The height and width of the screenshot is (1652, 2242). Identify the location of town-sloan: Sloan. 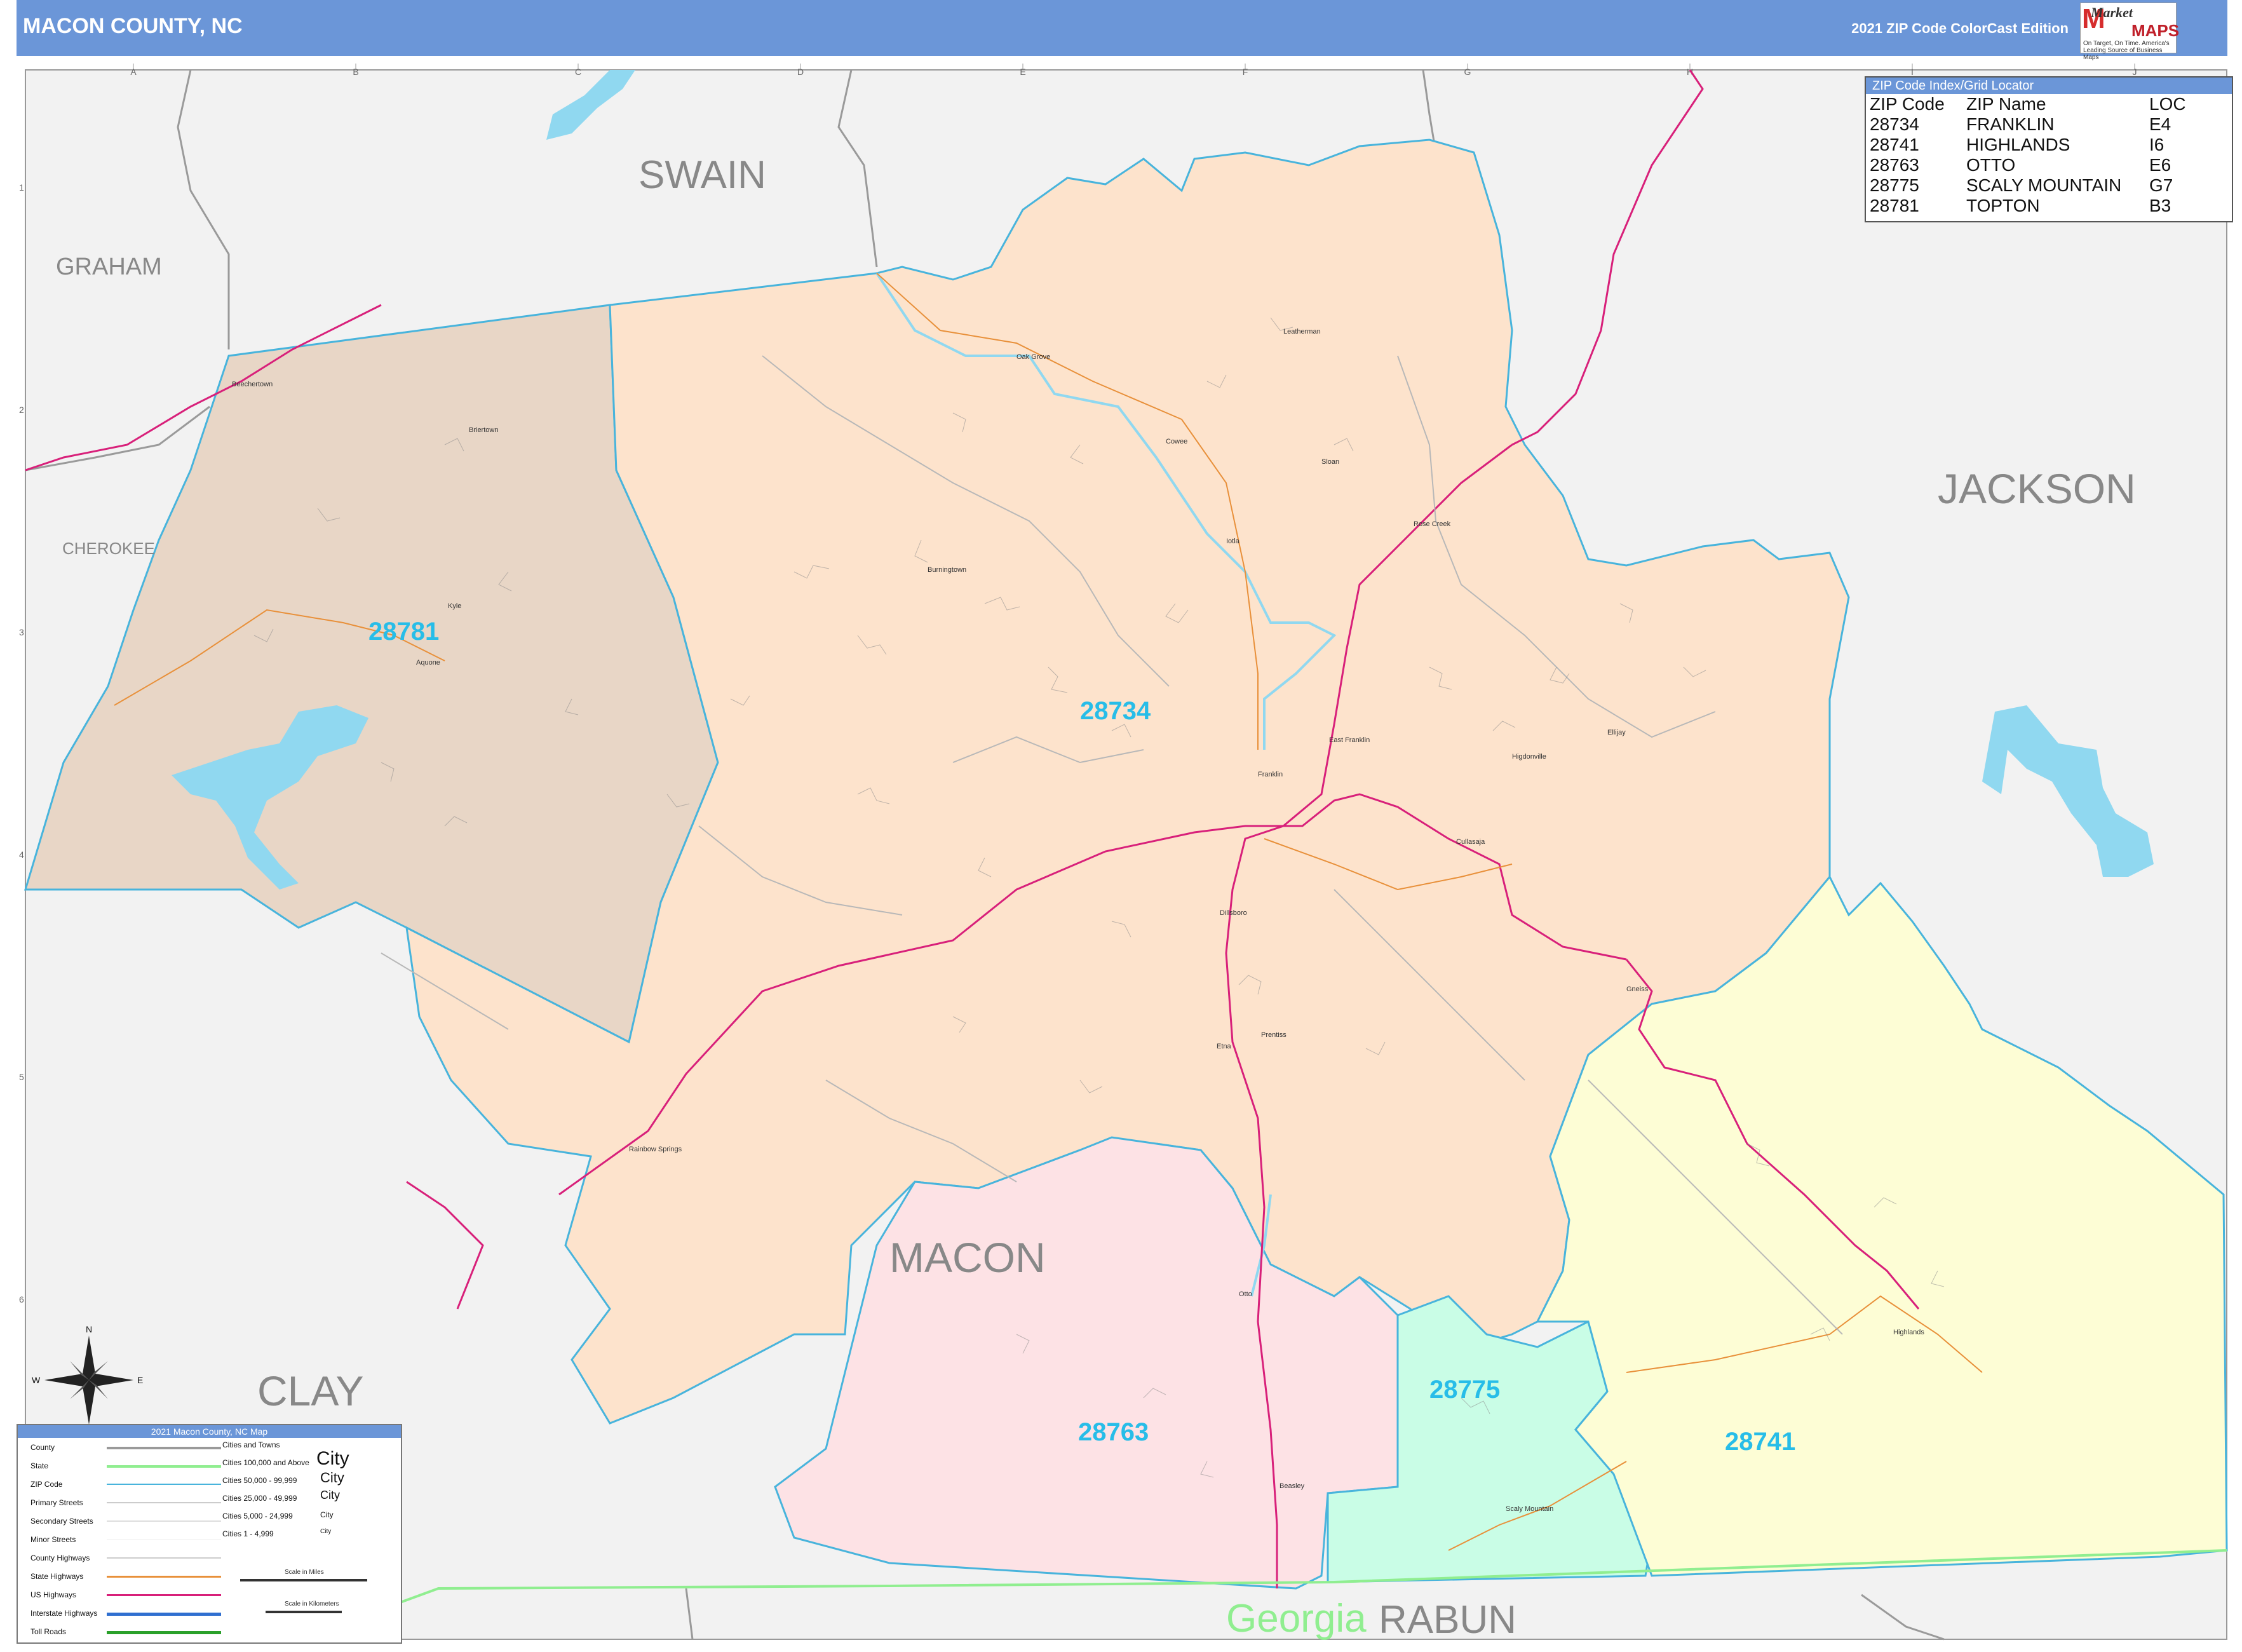
(1330, 462).